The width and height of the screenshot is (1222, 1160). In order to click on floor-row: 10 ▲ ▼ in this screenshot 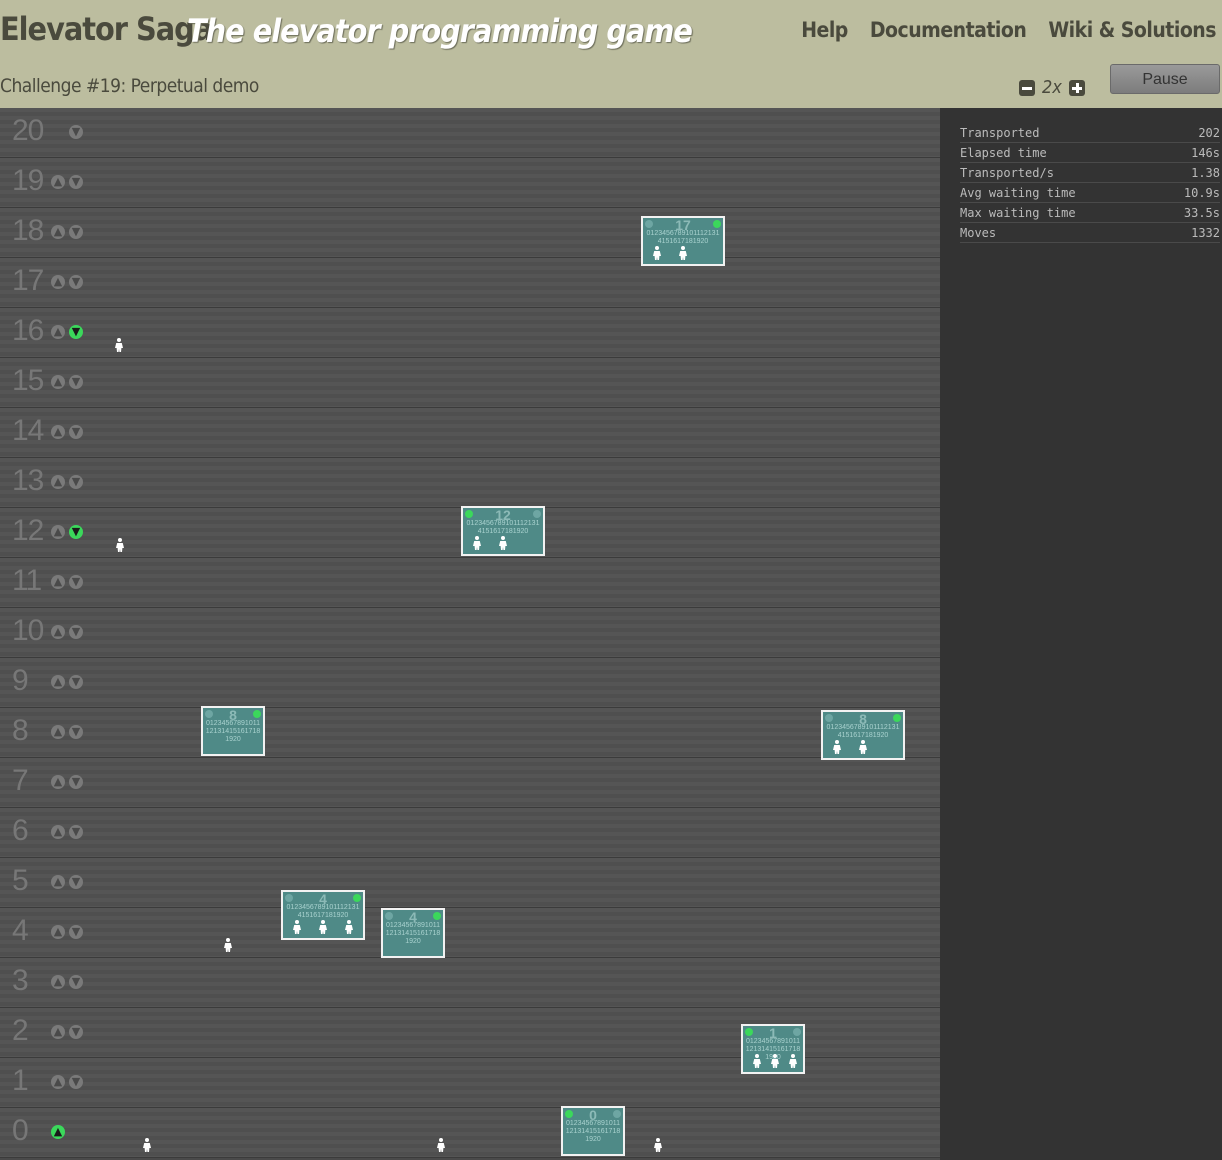, I will do `click(470, 633)`.